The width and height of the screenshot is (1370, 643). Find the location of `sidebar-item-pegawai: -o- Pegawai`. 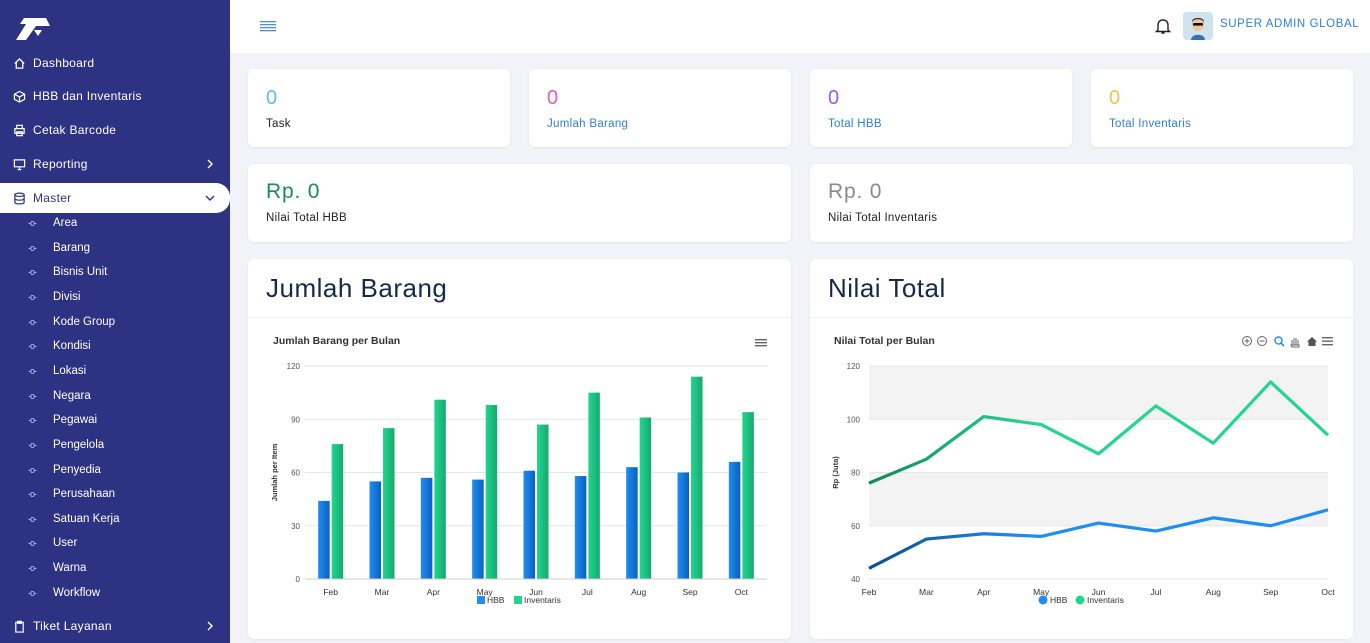

sidebar-item-pegawai: -o- Pegawai is located at coordinates (115, 420).